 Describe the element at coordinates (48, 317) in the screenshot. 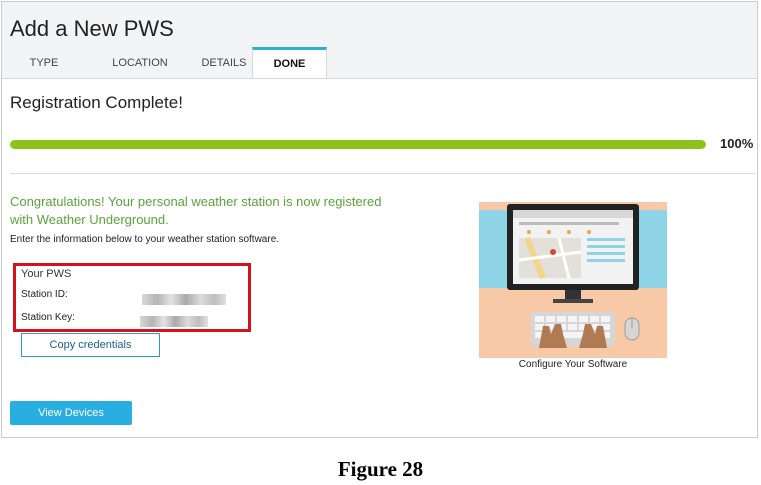

I see `station-key-label: Station Key:` at that location.